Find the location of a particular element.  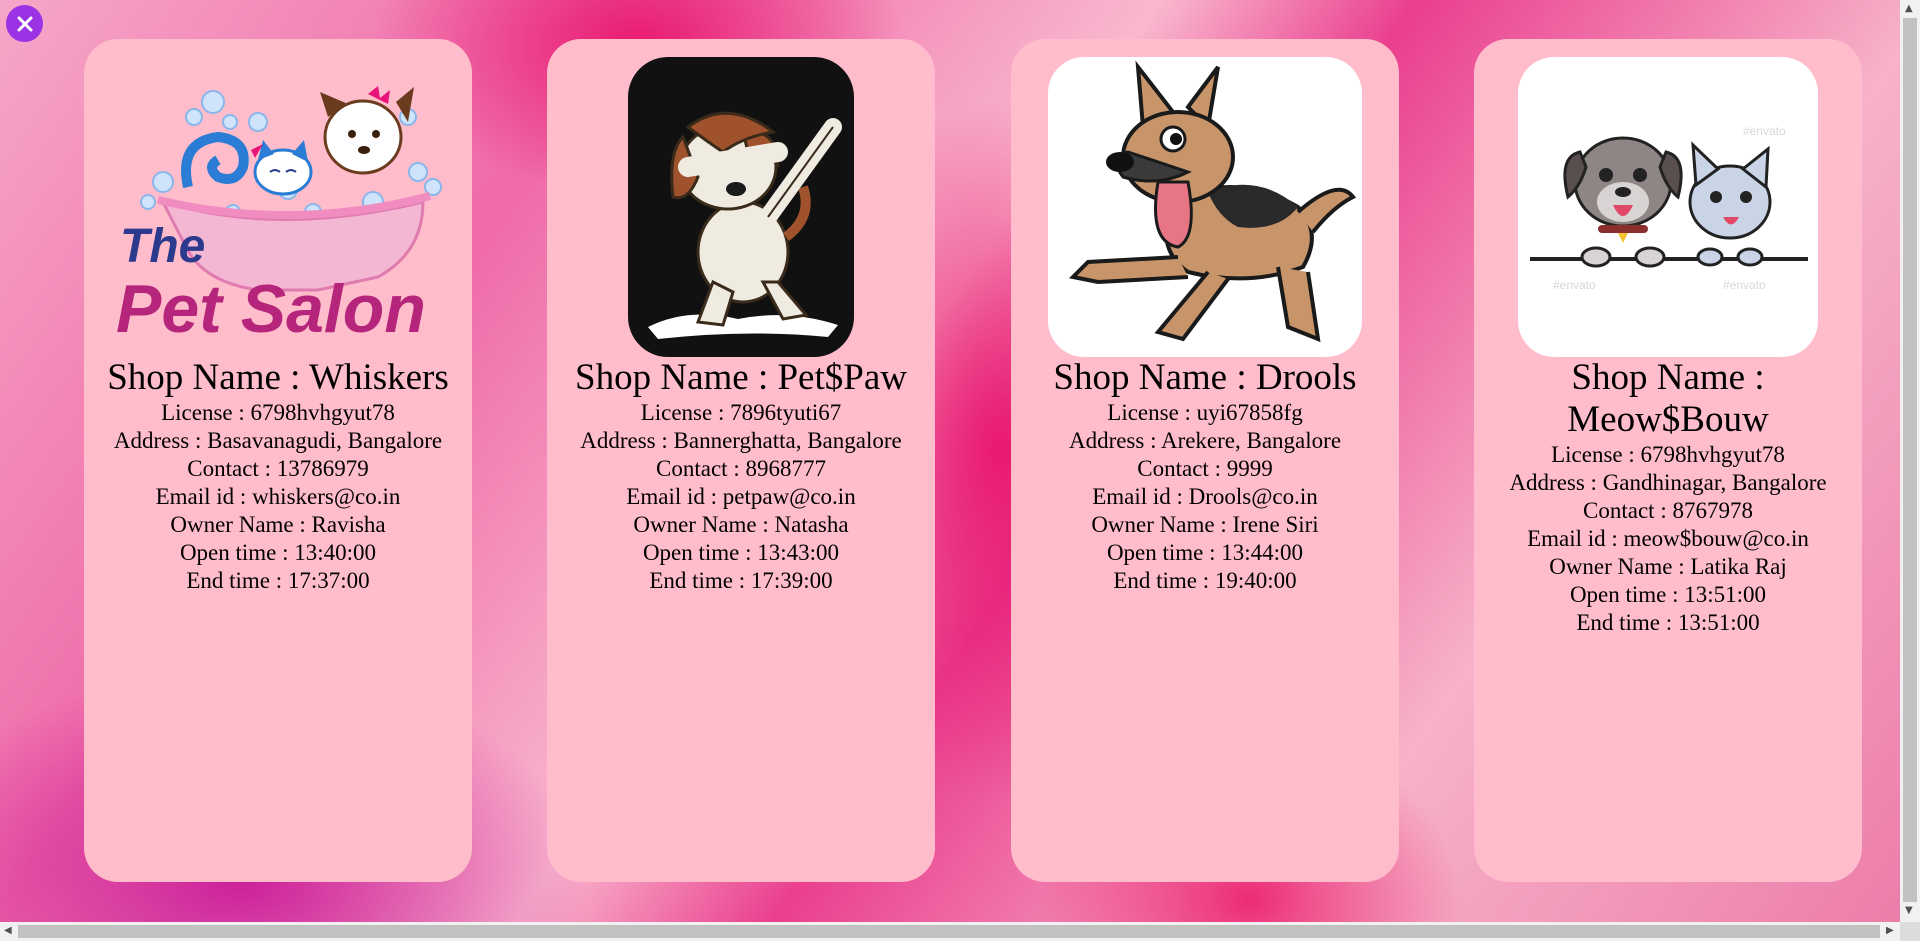

shop-email: Email id : whiskers@co.in is located at coordinates (278, 496).